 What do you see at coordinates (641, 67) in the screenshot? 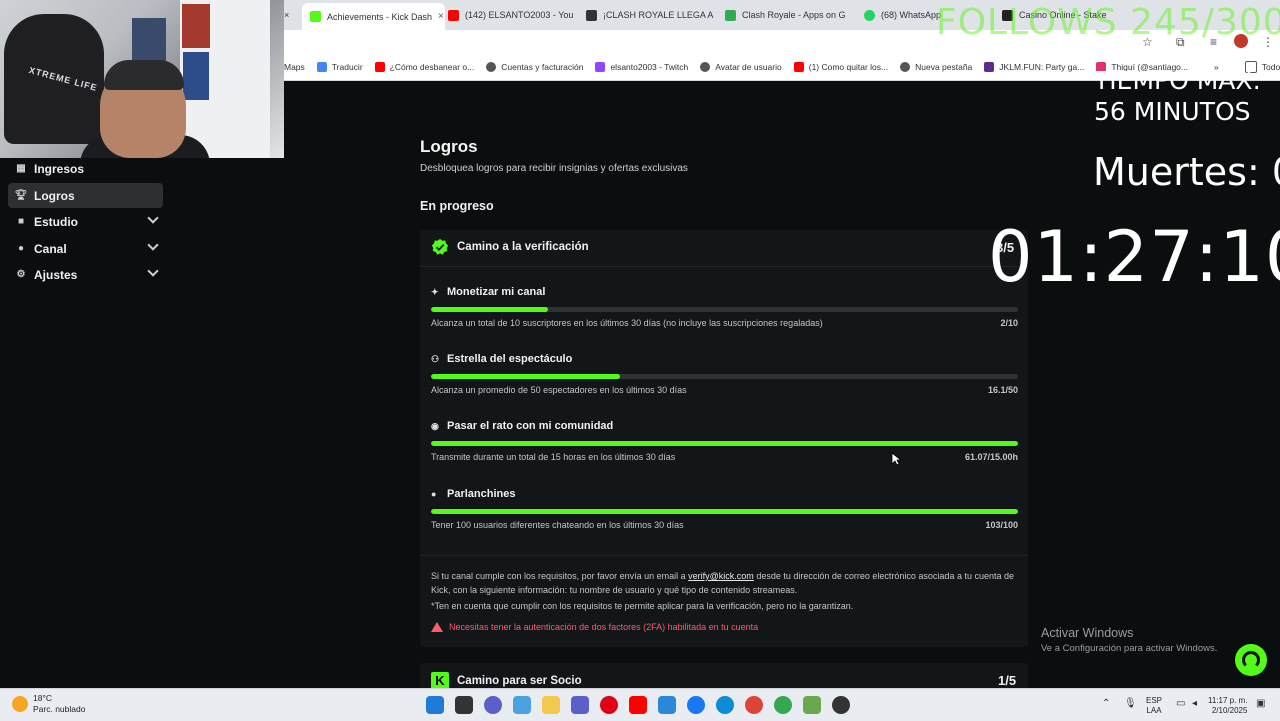
I see `bookmark-twitch: elsanto2003 - Twitch` at bounding box center [641, 67].